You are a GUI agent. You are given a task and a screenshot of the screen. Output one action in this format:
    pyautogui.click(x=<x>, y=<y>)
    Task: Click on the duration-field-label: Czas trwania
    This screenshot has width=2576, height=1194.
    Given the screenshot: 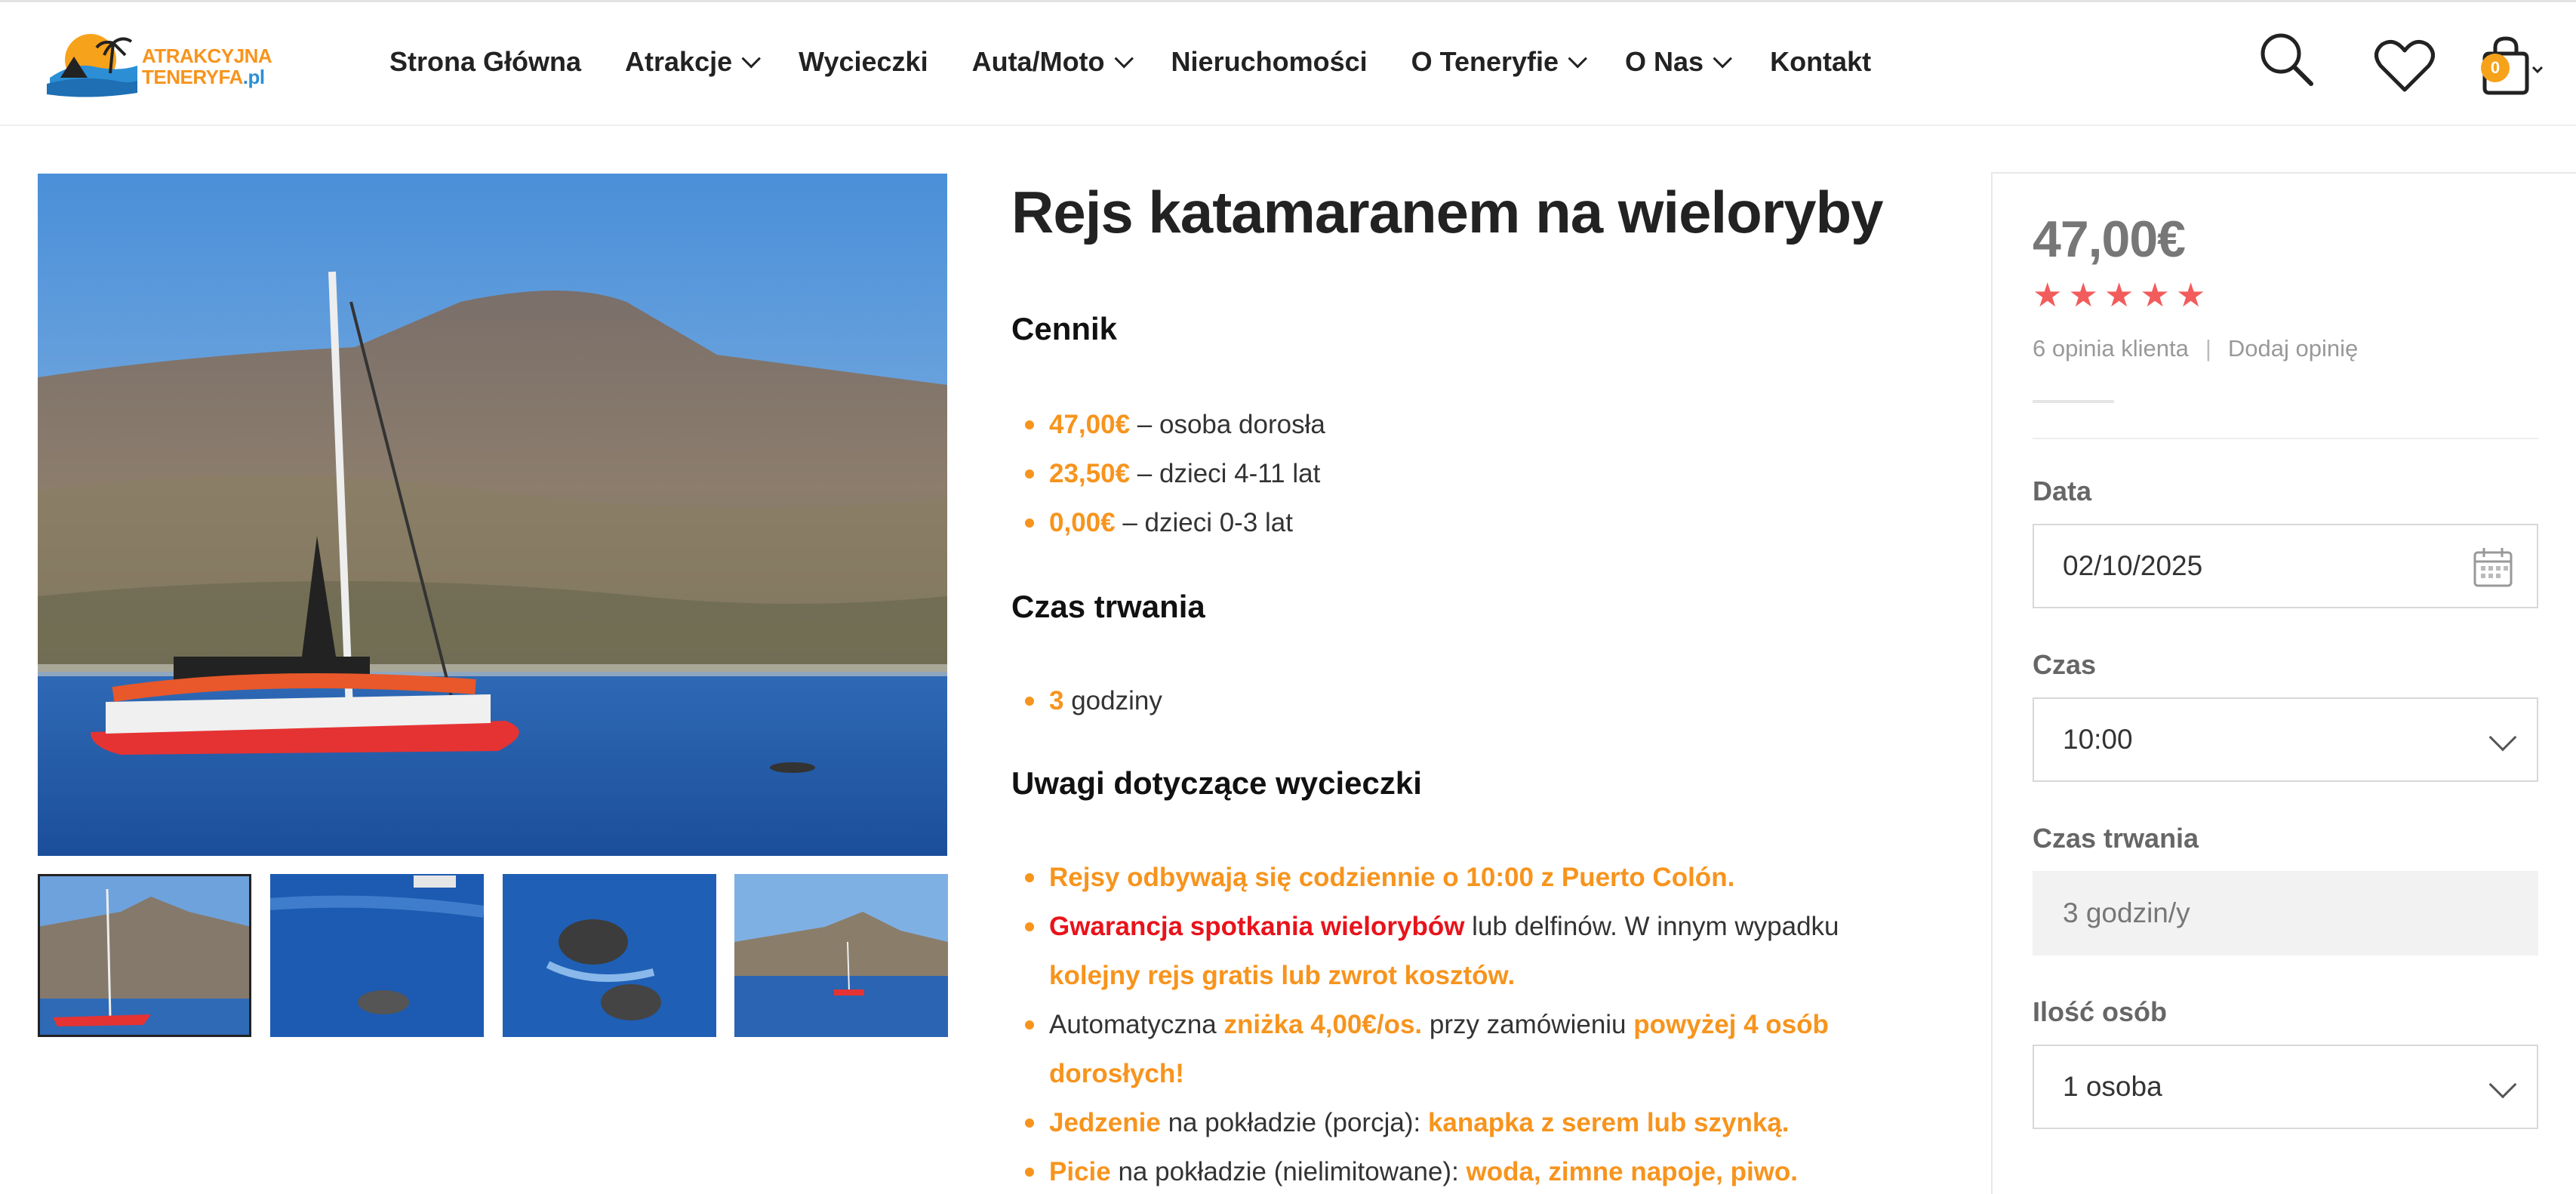 What is the action you would take?
    pyautogui.click(x=2116, y=839)
    